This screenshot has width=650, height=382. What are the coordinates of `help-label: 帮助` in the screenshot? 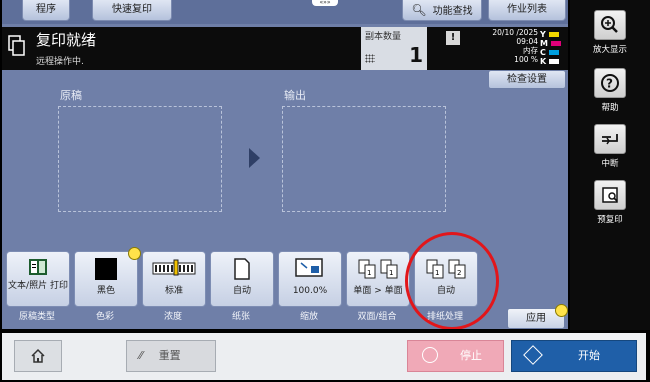 It's located at (610, 108).